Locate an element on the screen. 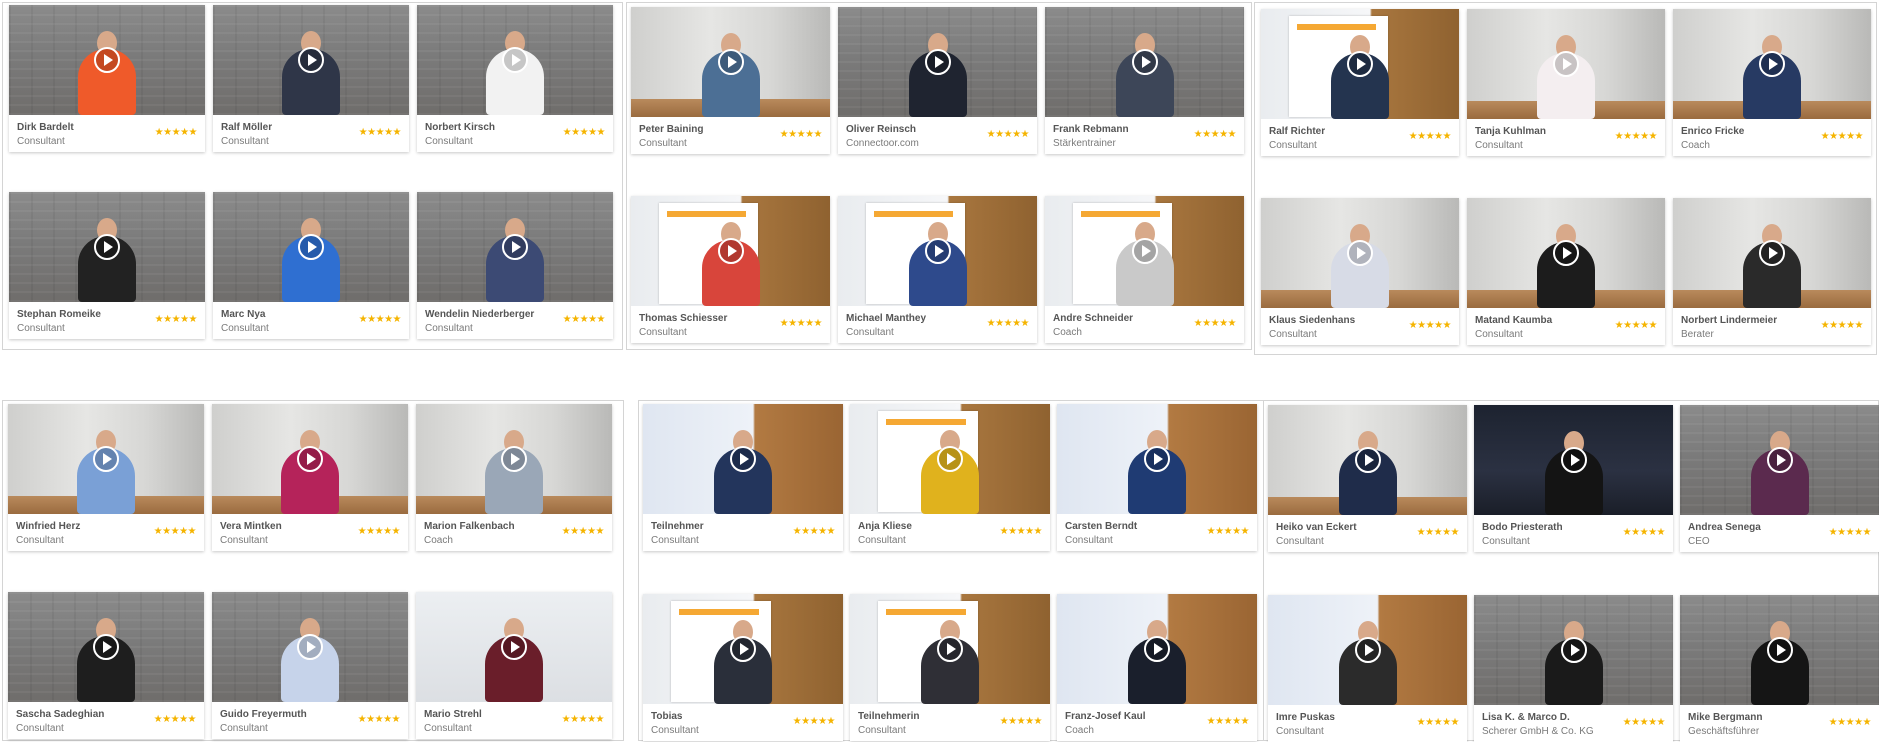  video-card: Thomas Schiesser Consultant ★★★★★ is located at coordinates (730, 269).